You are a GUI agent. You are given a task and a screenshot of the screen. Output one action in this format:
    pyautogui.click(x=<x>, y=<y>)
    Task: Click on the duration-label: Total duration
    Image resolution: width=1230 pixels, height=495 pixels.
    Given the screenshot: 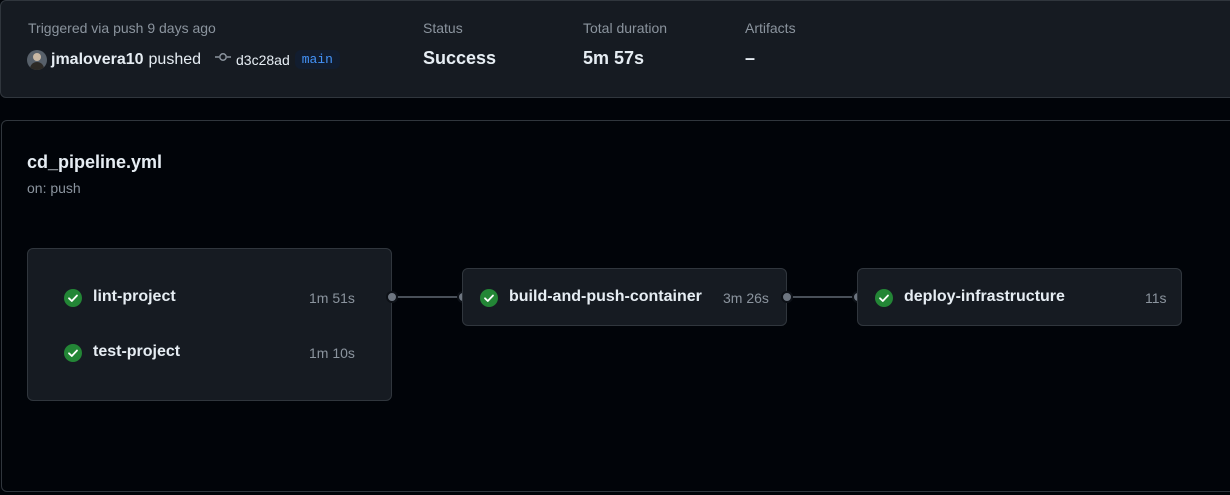 What is the action you would take?
    pyautogui.click(x=625, y=28)
    